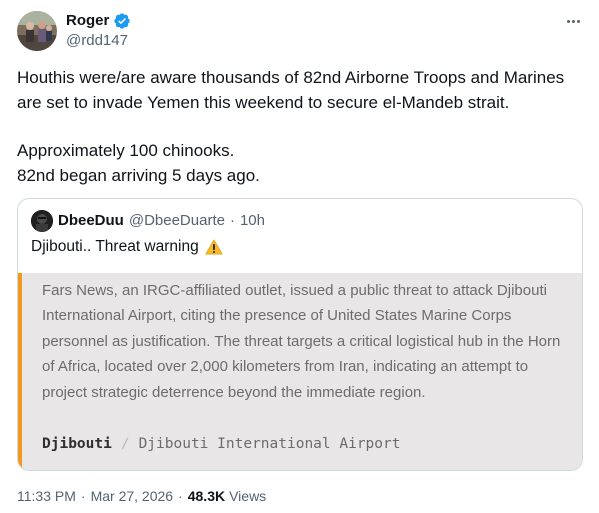 The image size is (599, 513). Describe the element at coordinates (77, 444) in the screenshot. I see `card-site-name: Djibouti` at that location.